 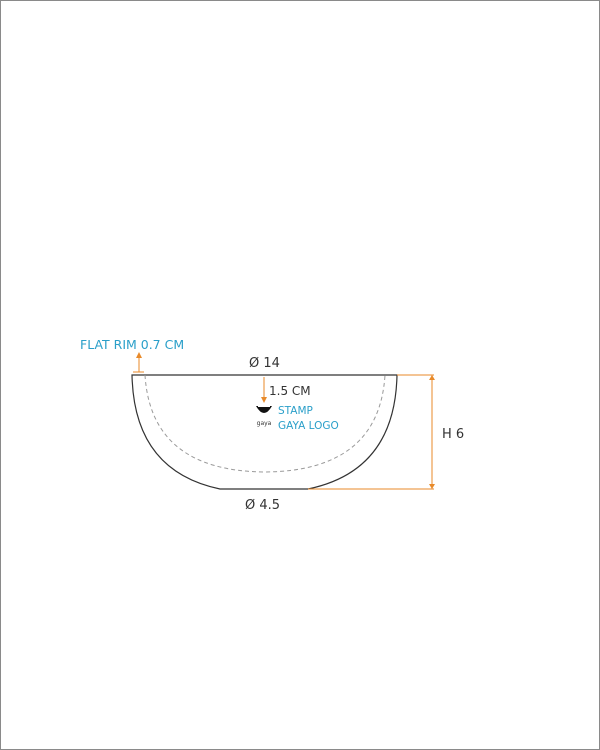 I want to click on stamp-label: STAMP, so click(x=295, y=411).